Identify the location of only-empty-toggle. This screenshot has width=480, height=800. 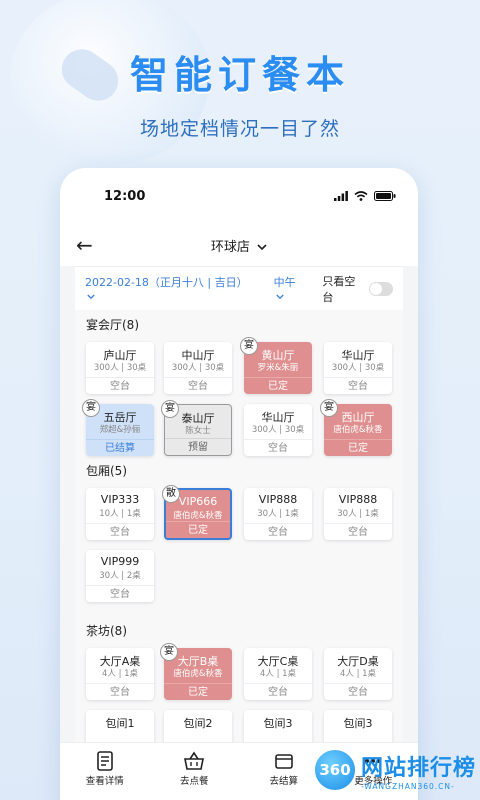
(381, 288).